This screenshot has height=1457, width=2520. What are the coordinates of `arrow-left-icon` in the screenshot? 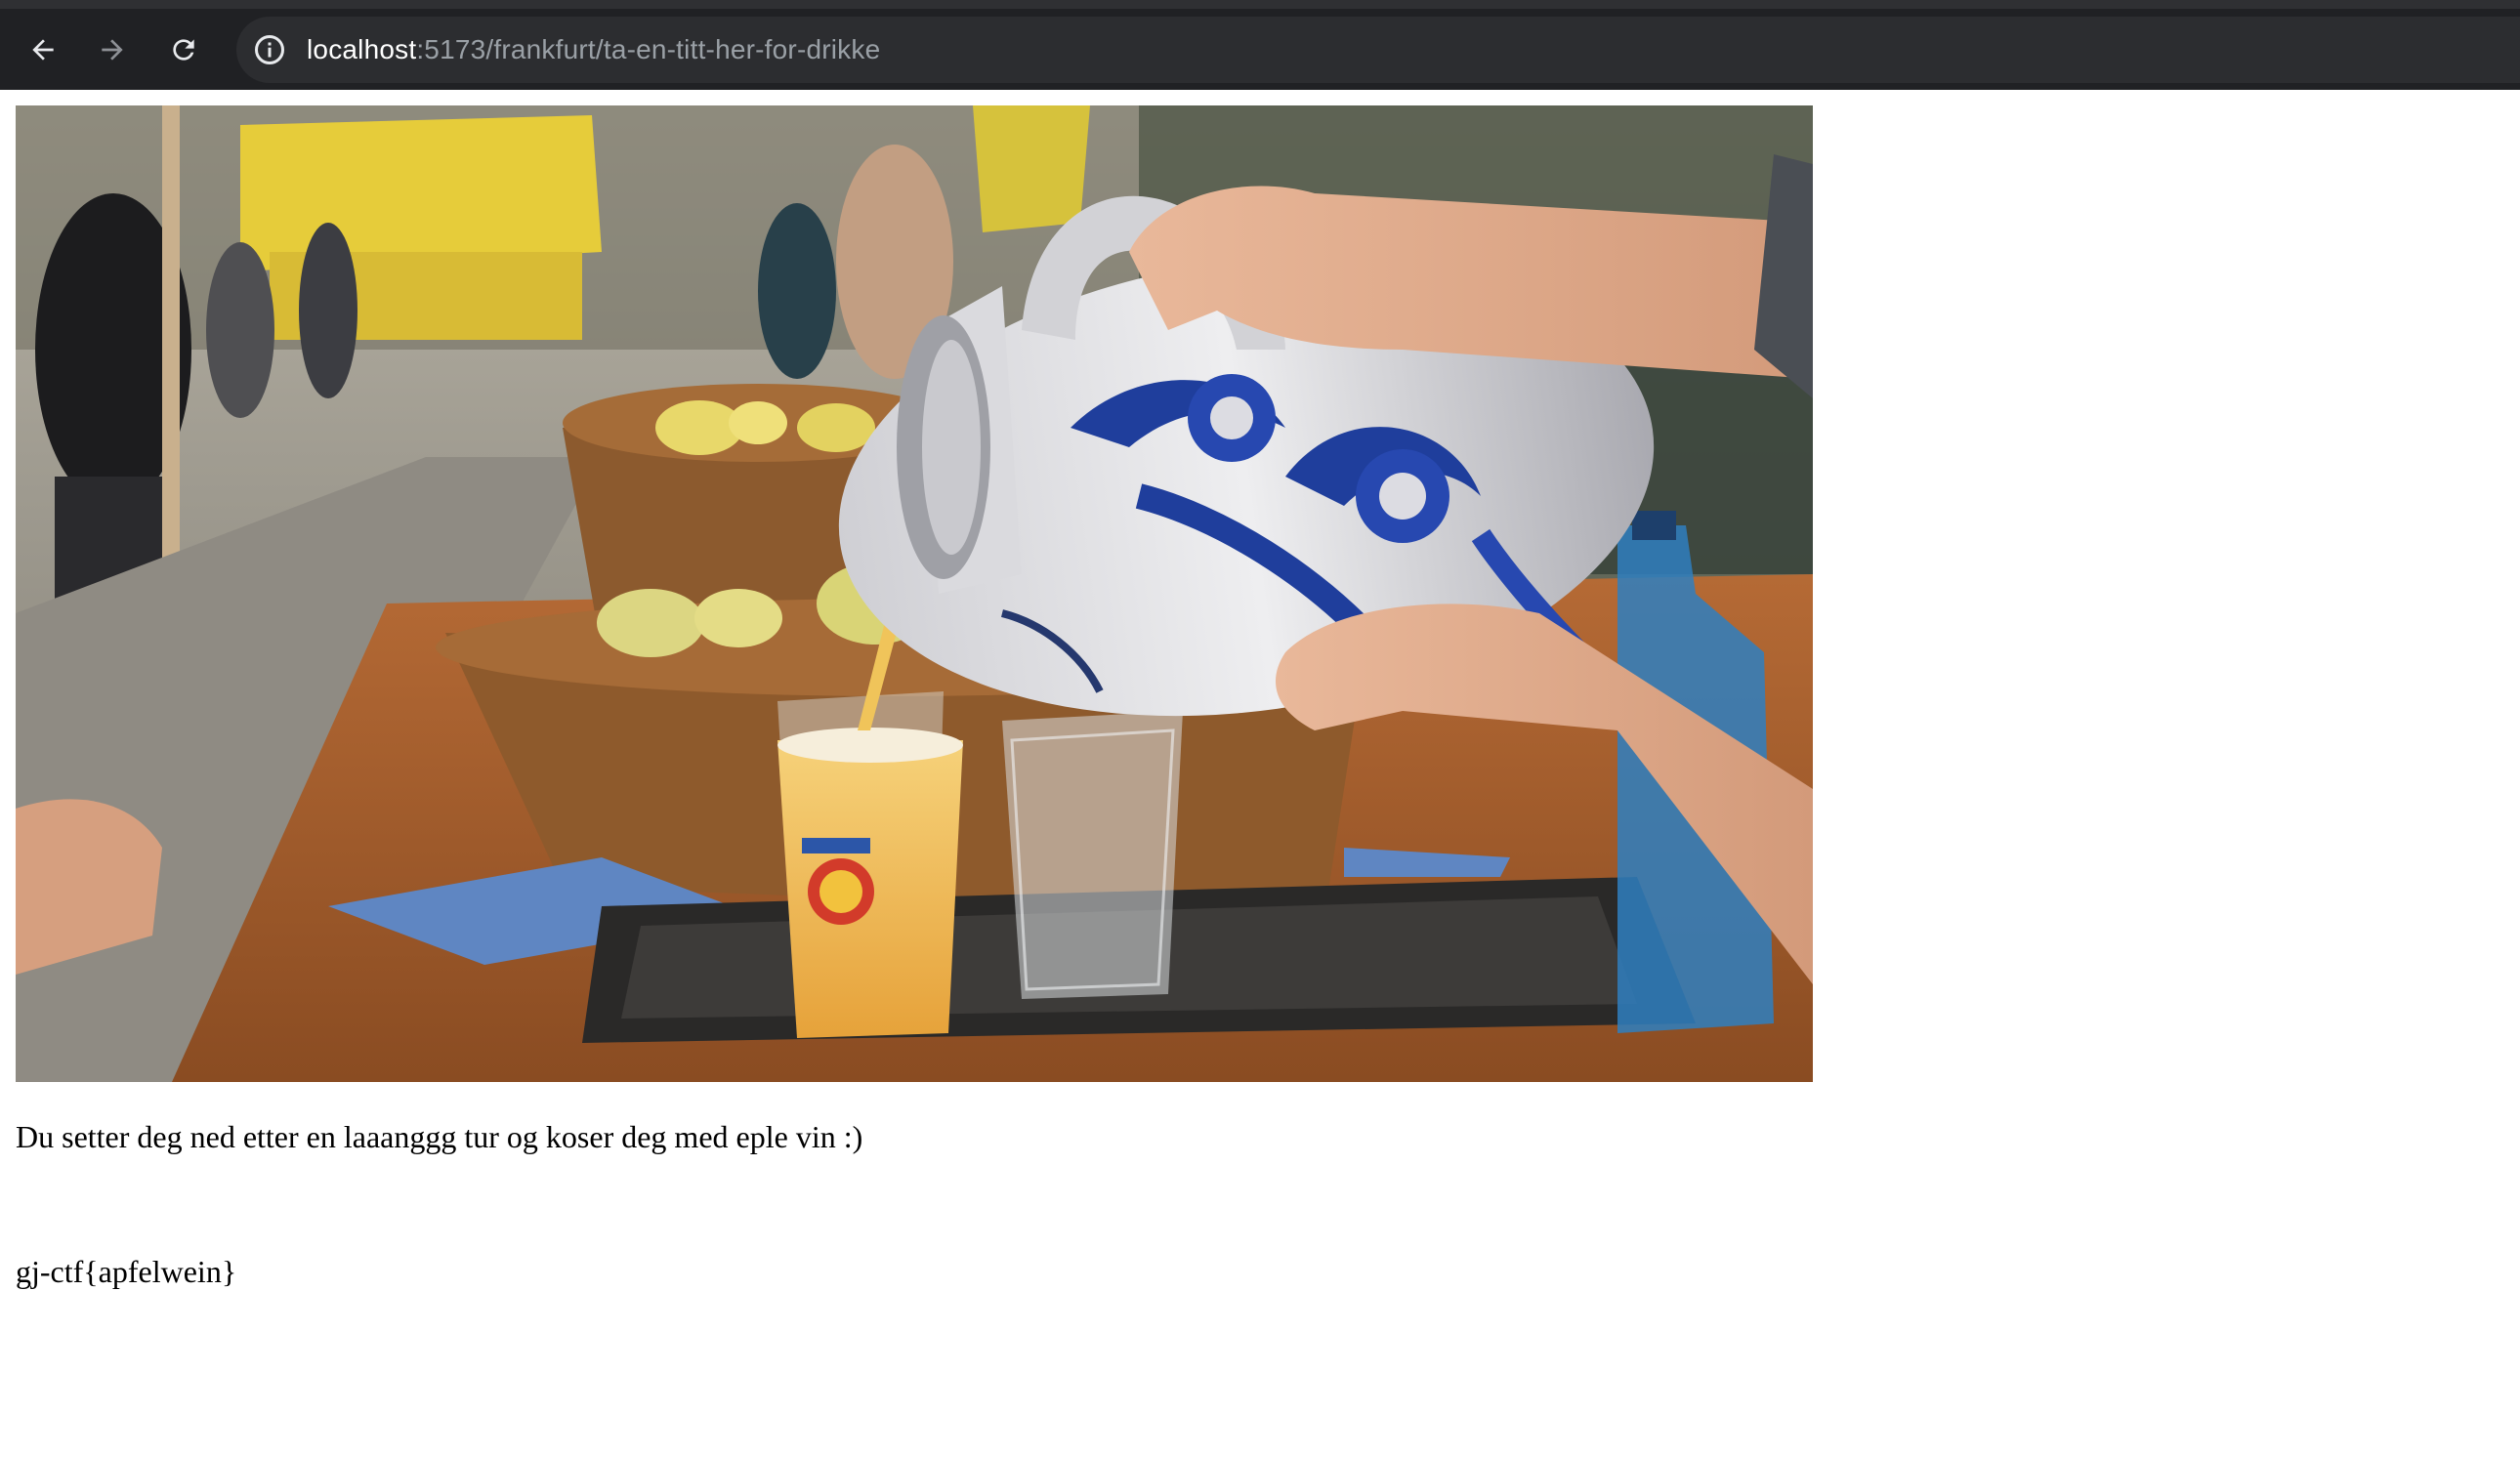 It's located at (43, 50).